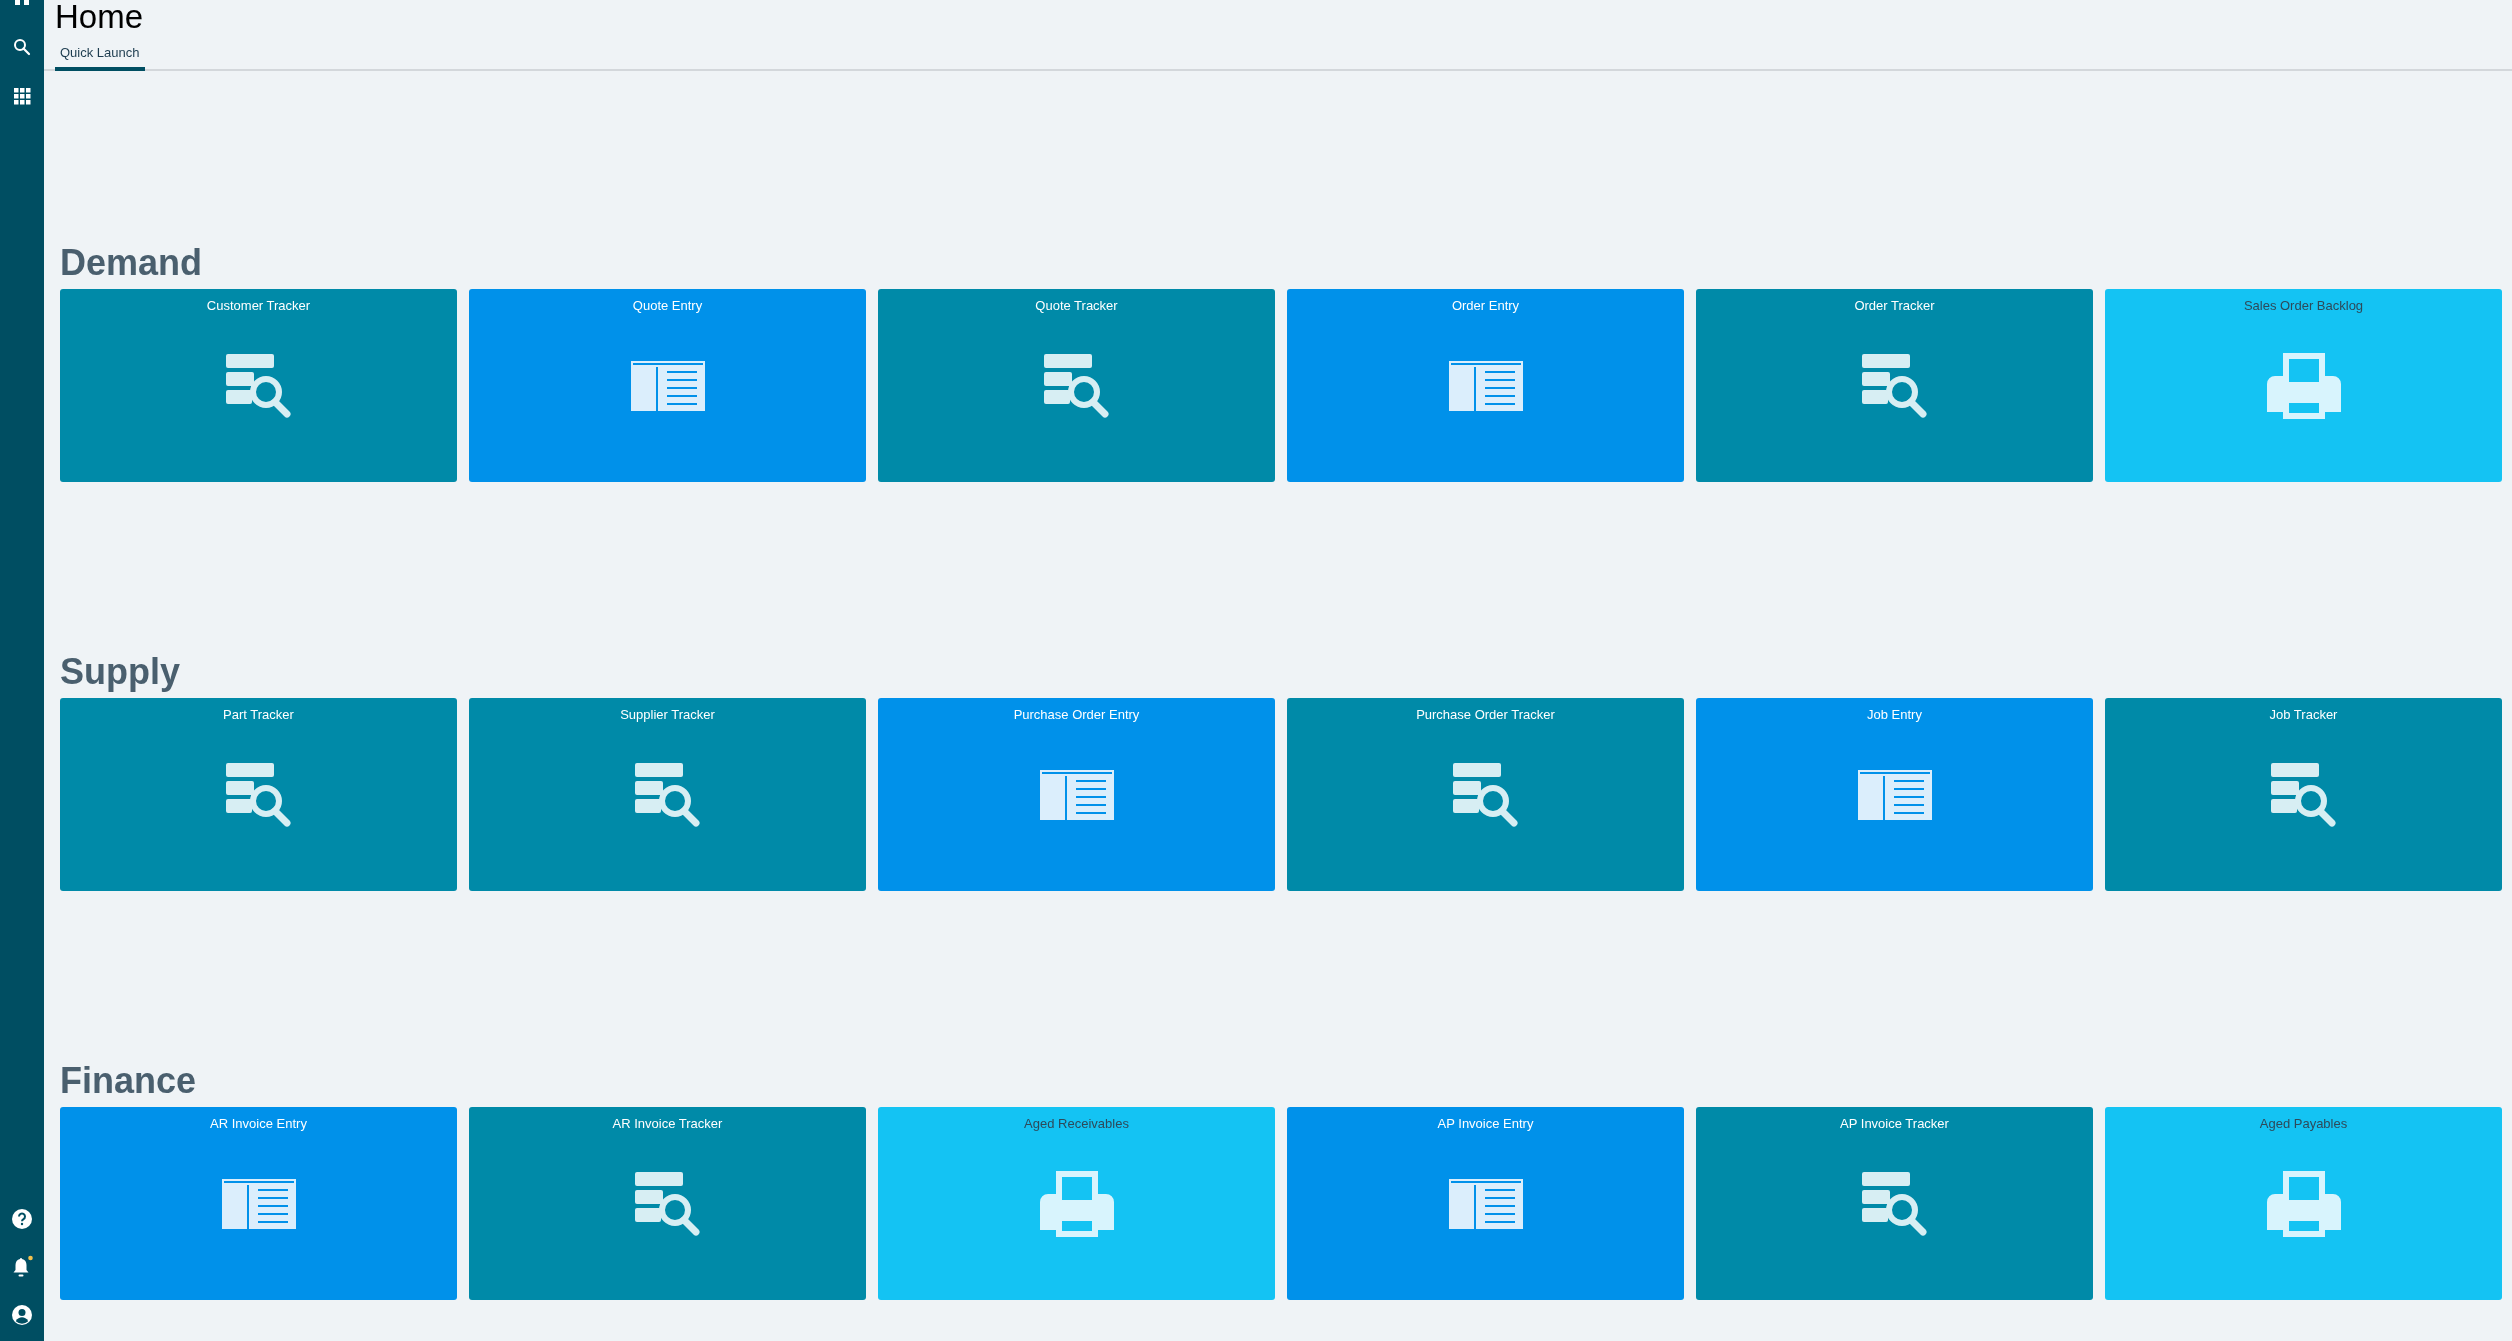  I want to click on launch-tile: AR Invoice Tracker, so click(667, 1203).